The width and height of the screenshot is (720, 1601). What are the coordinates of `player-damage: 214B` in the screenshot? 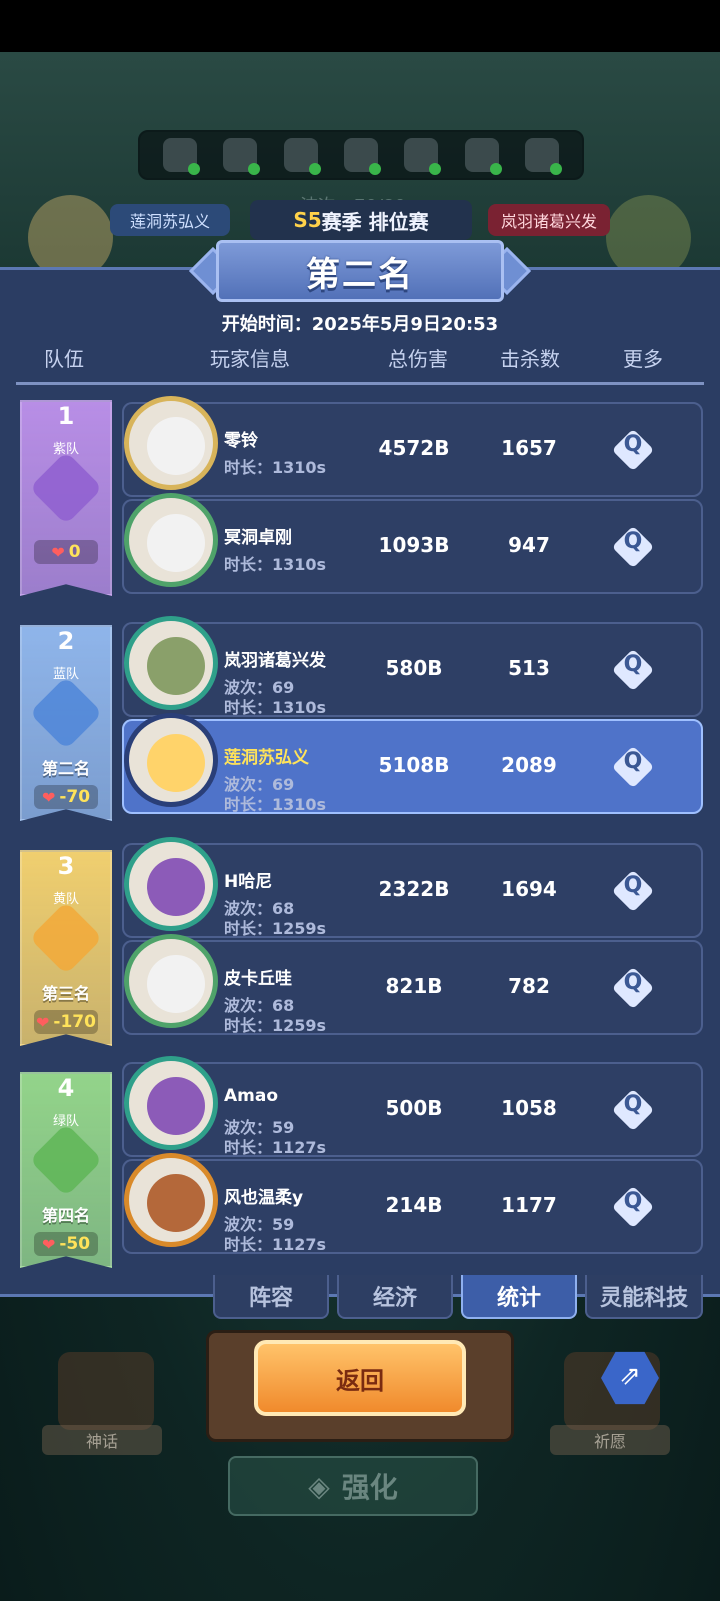 It's located at (414, 1205).